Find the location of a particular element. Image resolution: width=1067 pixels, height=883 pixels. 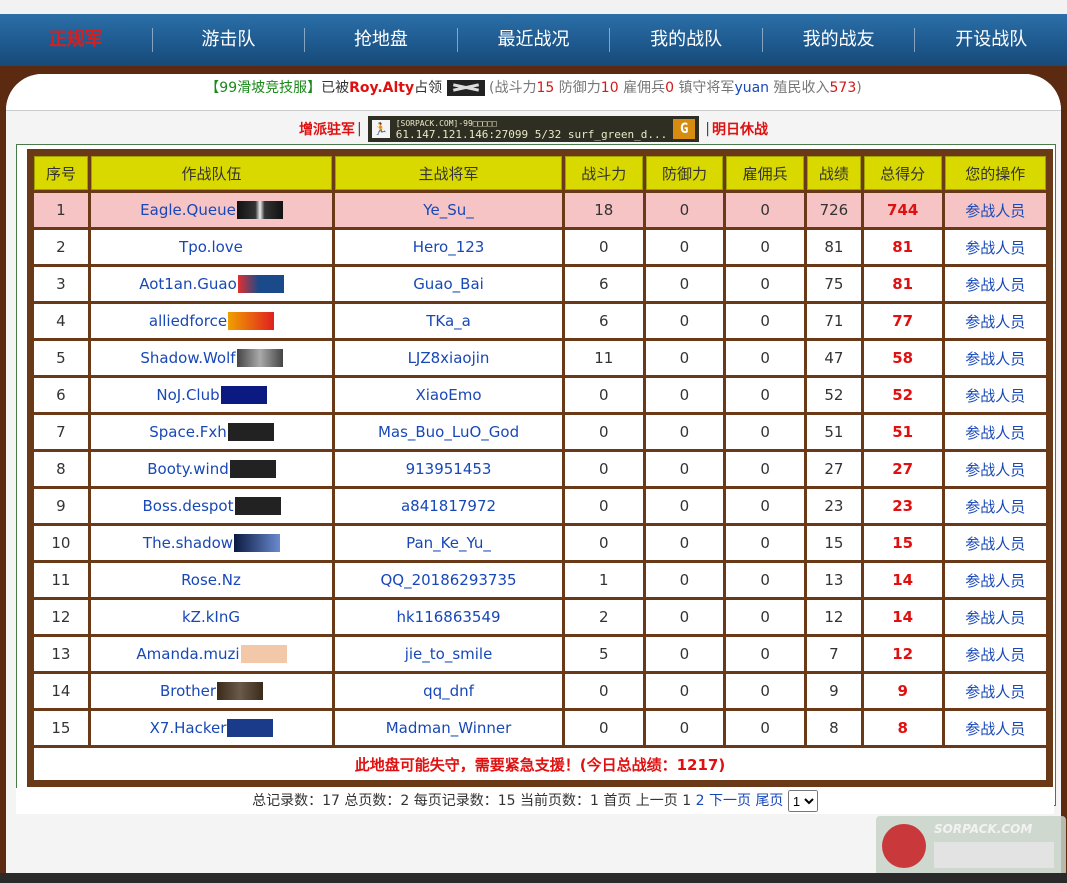

team-name-cell: Booty.wind is located at coordinates (211, 469).